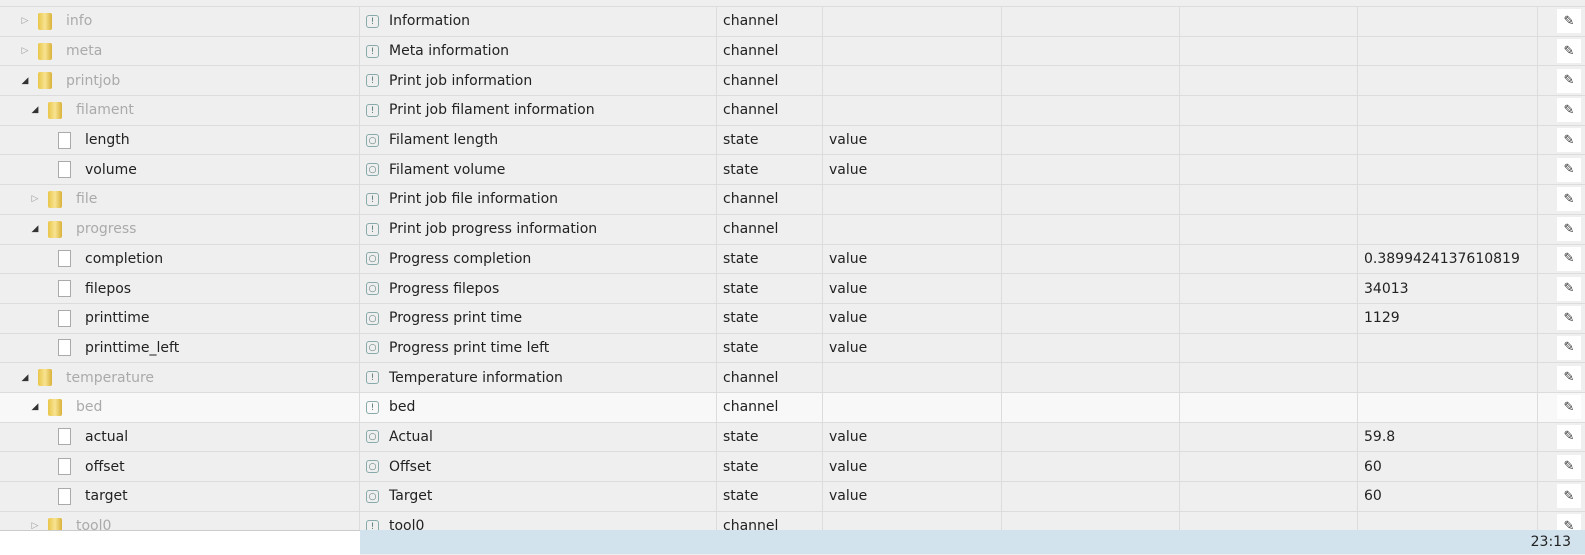 The image size is (1585, 555). I want to click on cell-description: ○ Progress print time left, so click(538, 348).